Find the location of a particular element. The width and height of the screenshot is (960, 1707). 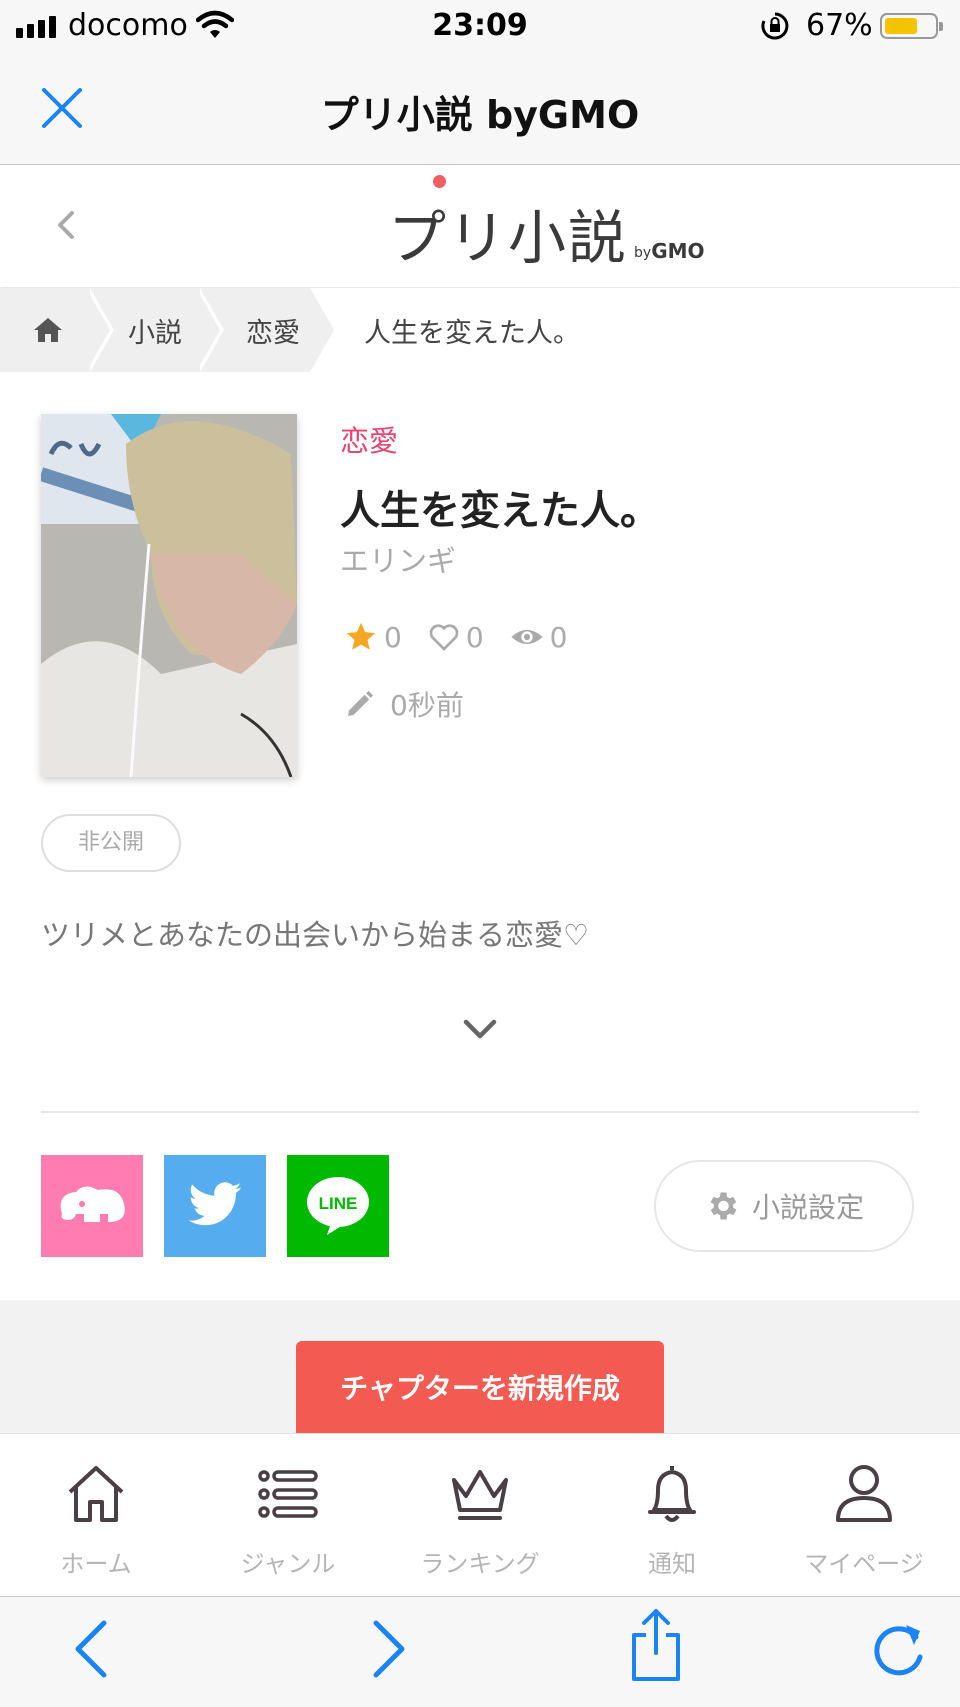

visibility-badge: 非公開 is located at coordinates (111, 843).